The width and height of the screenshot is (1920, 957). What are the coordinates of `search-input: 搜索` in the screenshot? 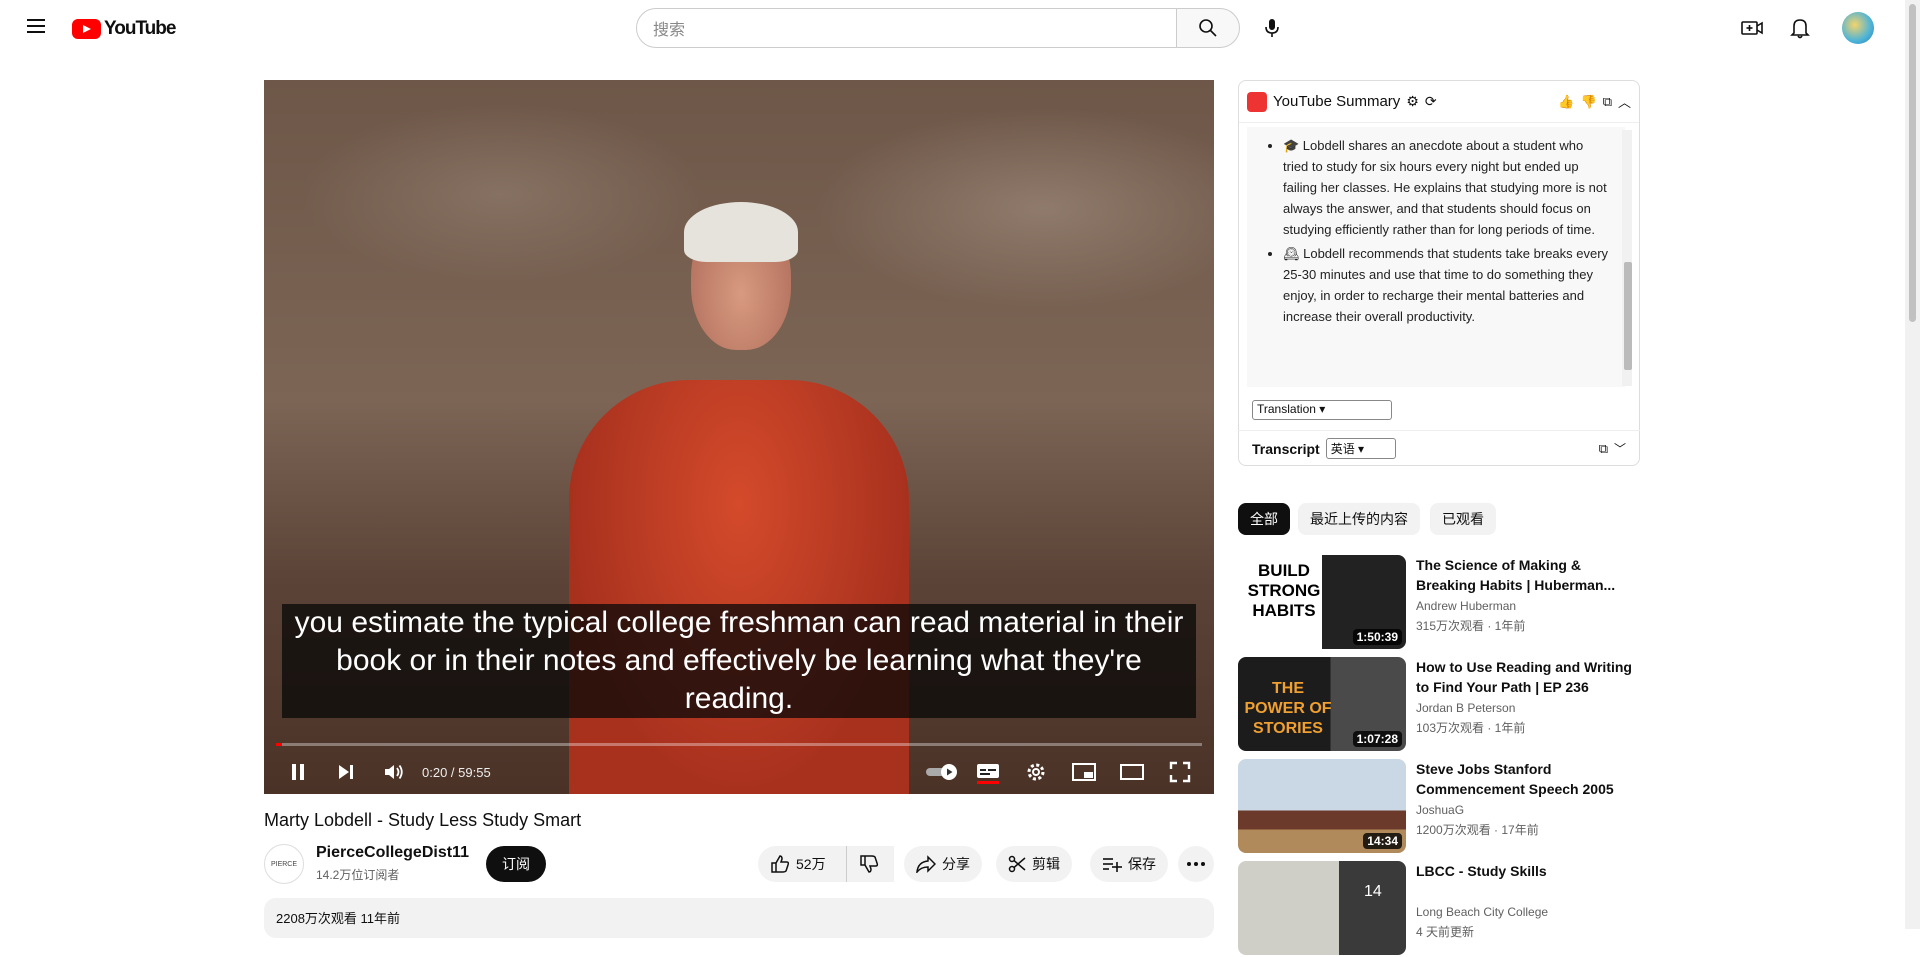 It's located at (906, 28).